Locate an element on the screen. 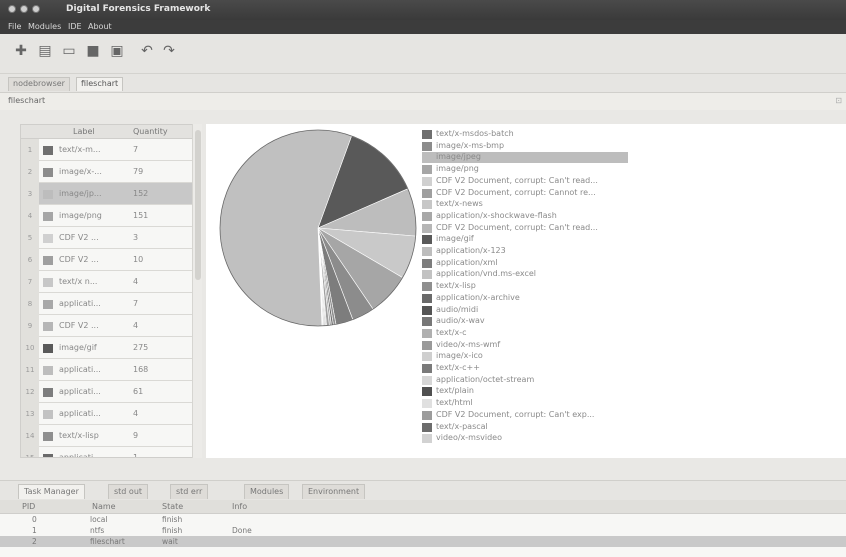 This screenshot has height=557, width=846. row-quantity: 151 is located at coordinates (141, 215).